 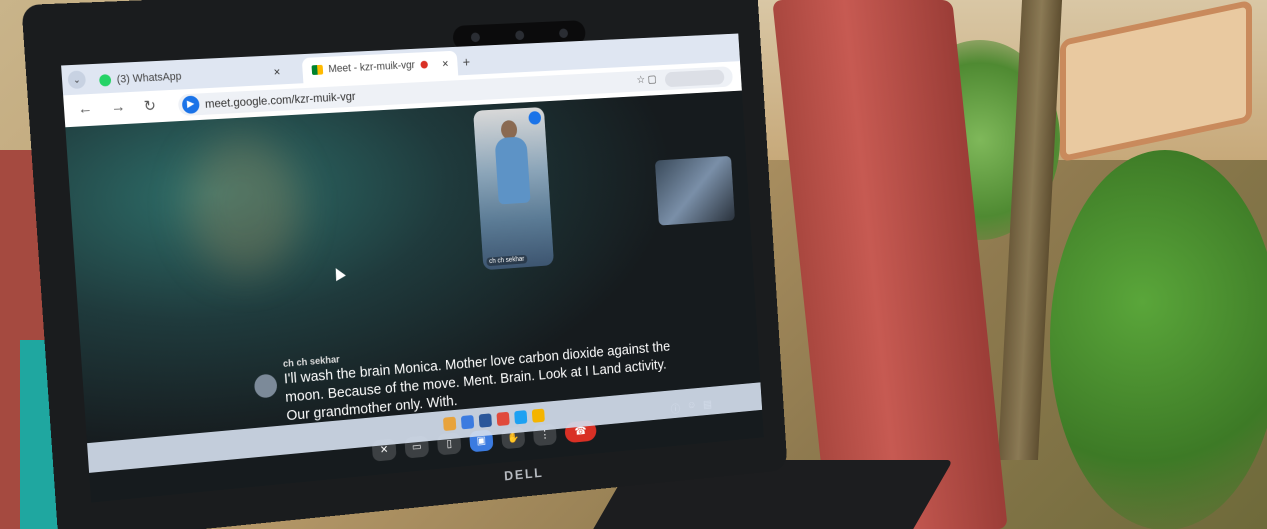 I want to click on speaking-indicator-icon, so click(x=535, y=117).